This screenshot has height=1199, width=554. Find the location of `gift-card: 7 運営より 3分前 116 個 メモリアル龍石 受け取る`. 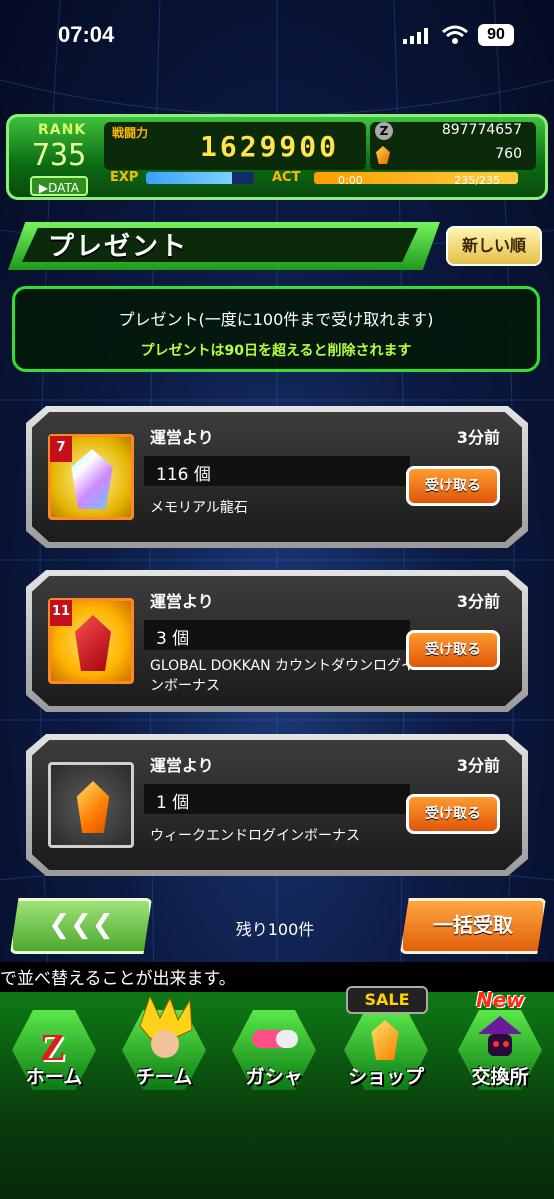

gift-card: 7 運営より 3分前 116 個 メモリアル龍石 受け取る is located at coordinates (277, 477).